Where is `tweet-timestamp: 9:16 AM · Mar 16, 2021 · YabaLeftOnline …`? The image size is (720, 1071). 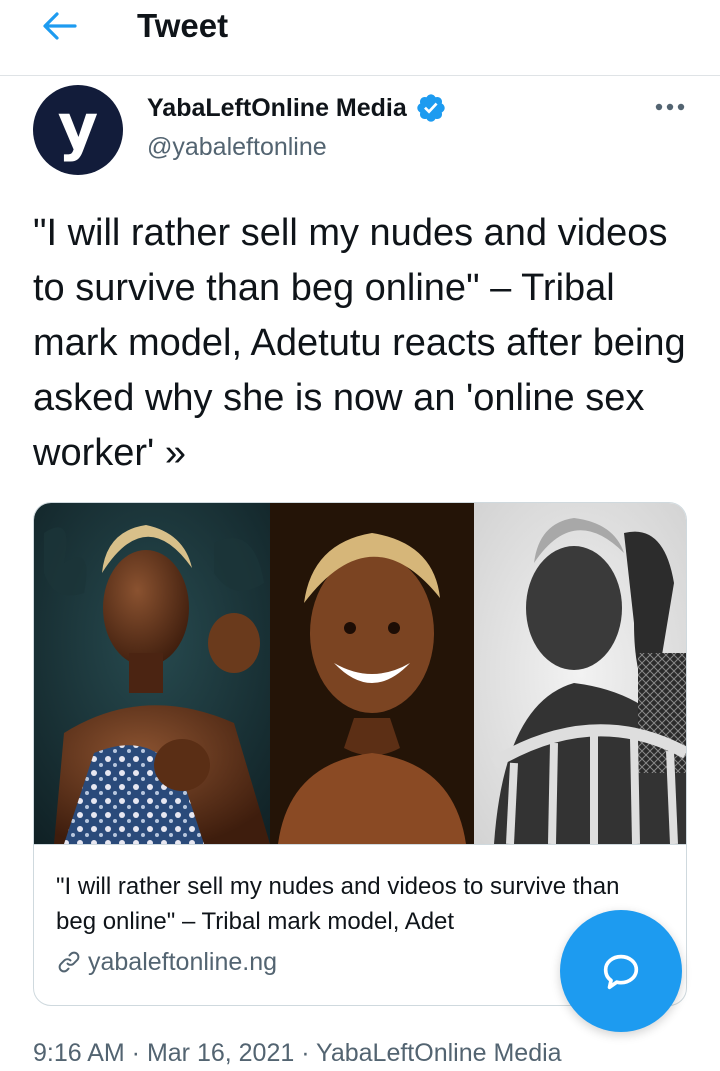 tweet-timestamp: 9:16 AM · Mar 16, 2021 · YabaLeftOnline … is located at coordinates (297, 1053).